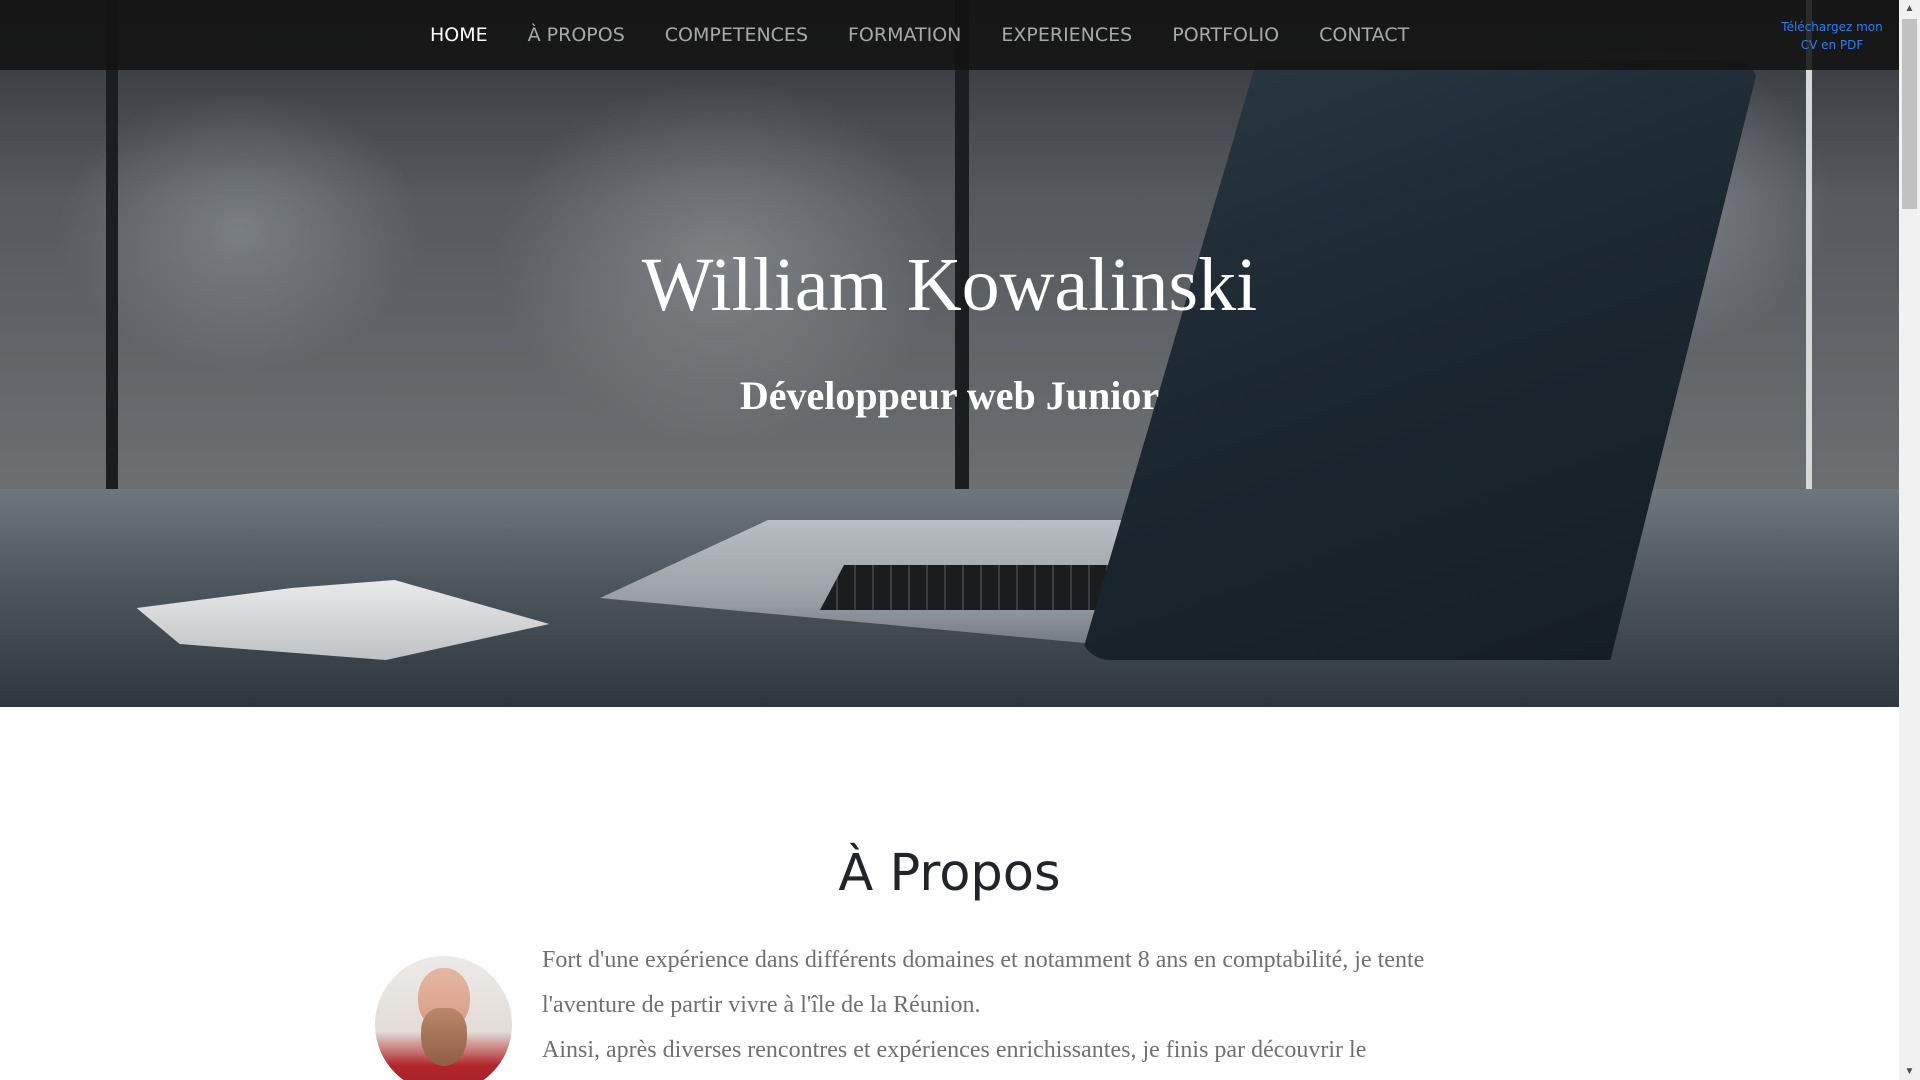 This screenshot has width=1920, height=1080. What do you see at coordinates (1066, 35) in the screenshot?
I see `nav-item-experiences: EXPERIENCES` at bounding box center [1066, 35].